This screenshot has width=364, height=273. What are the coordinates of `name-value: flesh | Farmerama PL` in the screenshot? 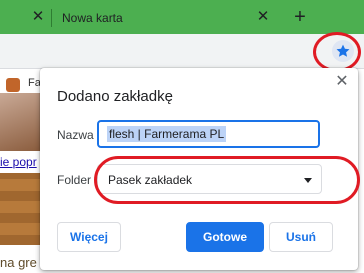 It's located at (167, 134).